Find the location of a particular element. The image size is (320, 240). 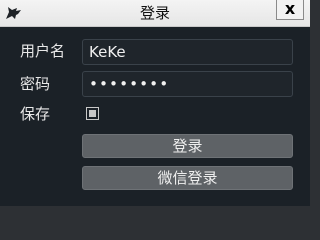

save-label: 保存 is located at coordinates (35, 114).